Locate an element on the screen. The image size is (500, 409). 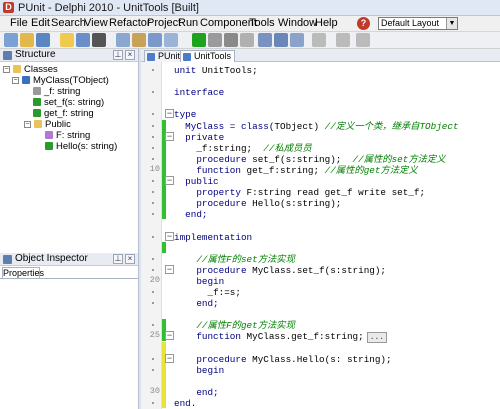
code-keyword: end. is located at coordinates (185, 403).